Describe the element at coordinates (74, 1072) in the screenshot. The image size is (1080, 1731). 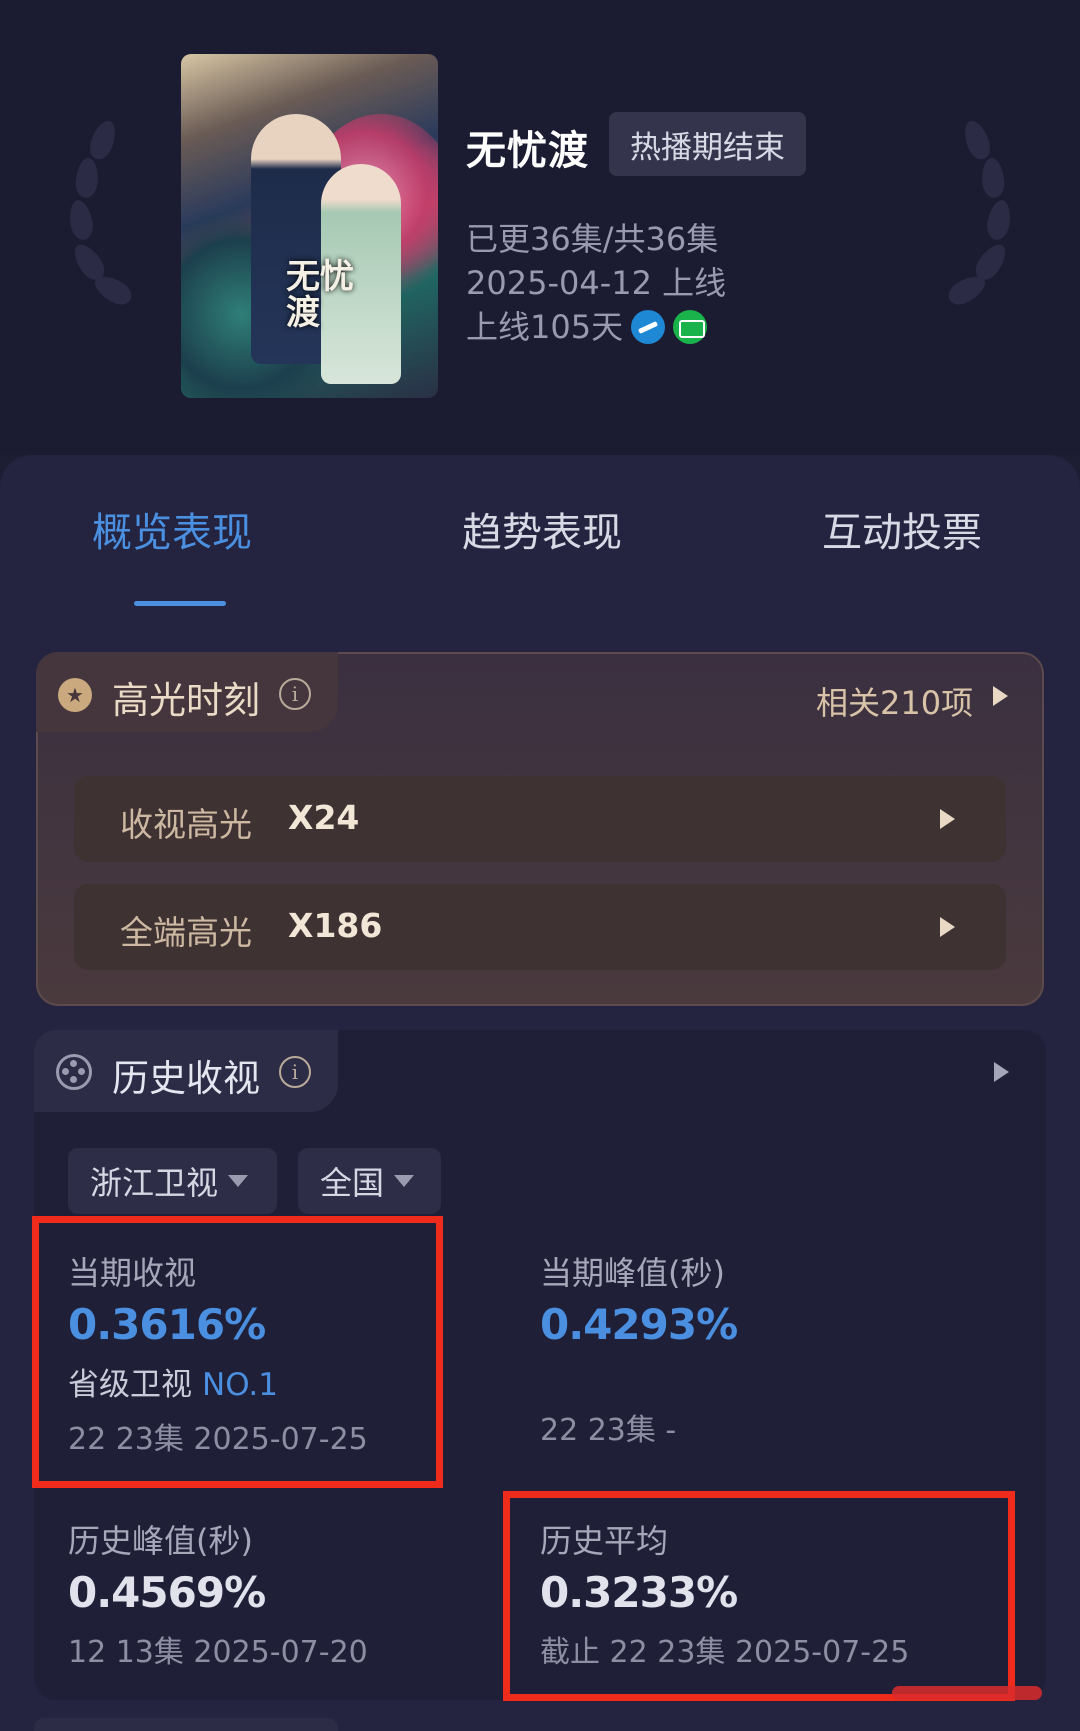
I see `film-reel-icon` at that location.